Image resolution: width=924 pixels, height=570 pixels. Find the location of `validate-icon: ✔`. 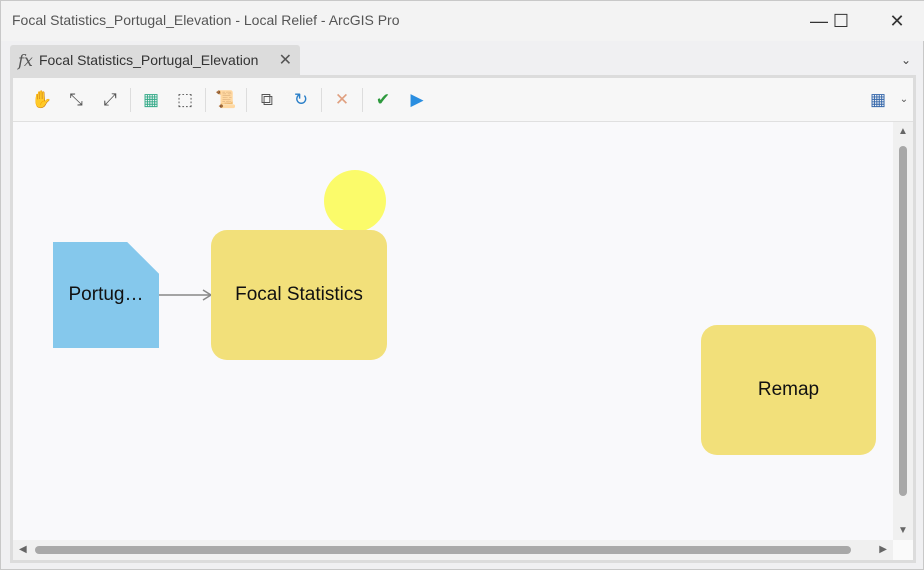

validate-icon: ✔ is located at coordinates (383, 100).